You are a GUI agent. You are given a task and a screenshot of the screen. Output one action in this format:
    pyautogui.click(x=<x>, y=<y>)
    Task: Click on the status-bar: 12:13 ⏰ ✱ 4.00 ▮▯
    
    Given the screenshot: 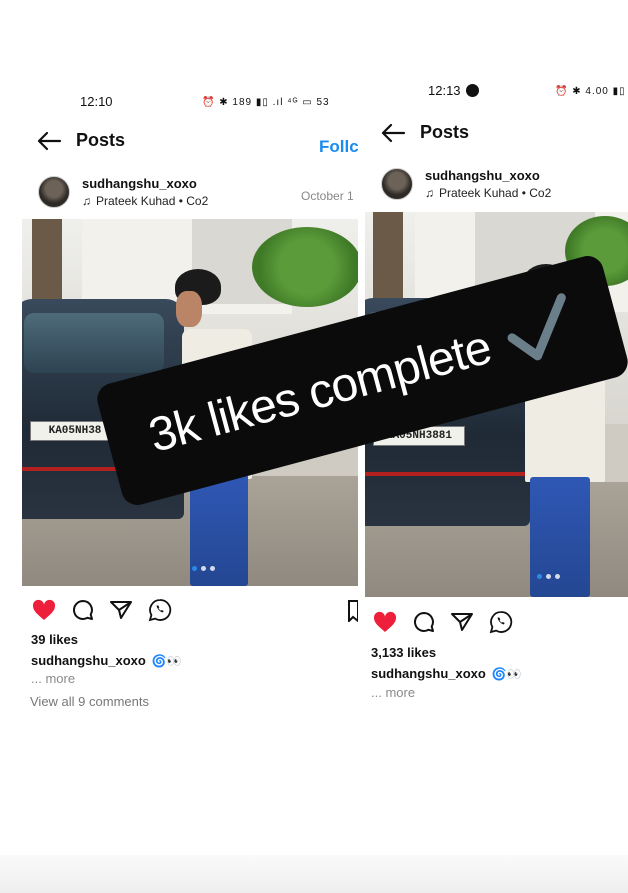 What is the action you would take?
    pyautogui.click(x=495, y=85)
    